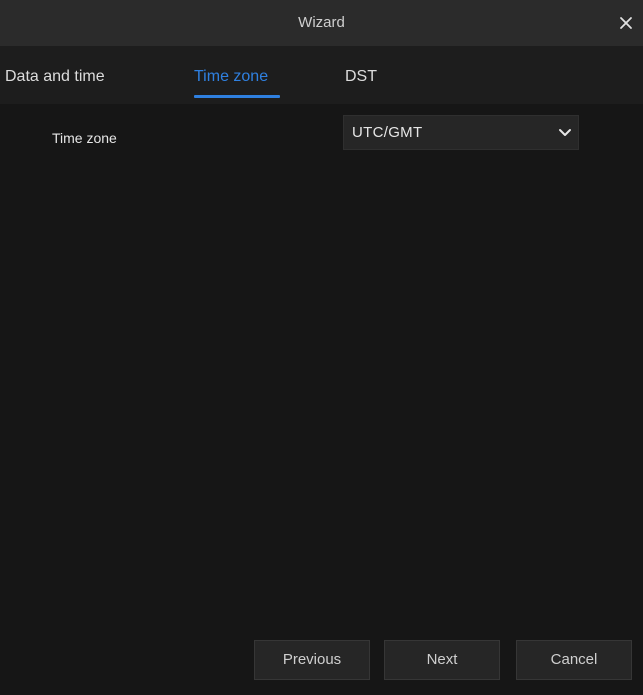 The height and width of the screenshot is (695, 643). I want to click on close-icon, so click(626, 23).